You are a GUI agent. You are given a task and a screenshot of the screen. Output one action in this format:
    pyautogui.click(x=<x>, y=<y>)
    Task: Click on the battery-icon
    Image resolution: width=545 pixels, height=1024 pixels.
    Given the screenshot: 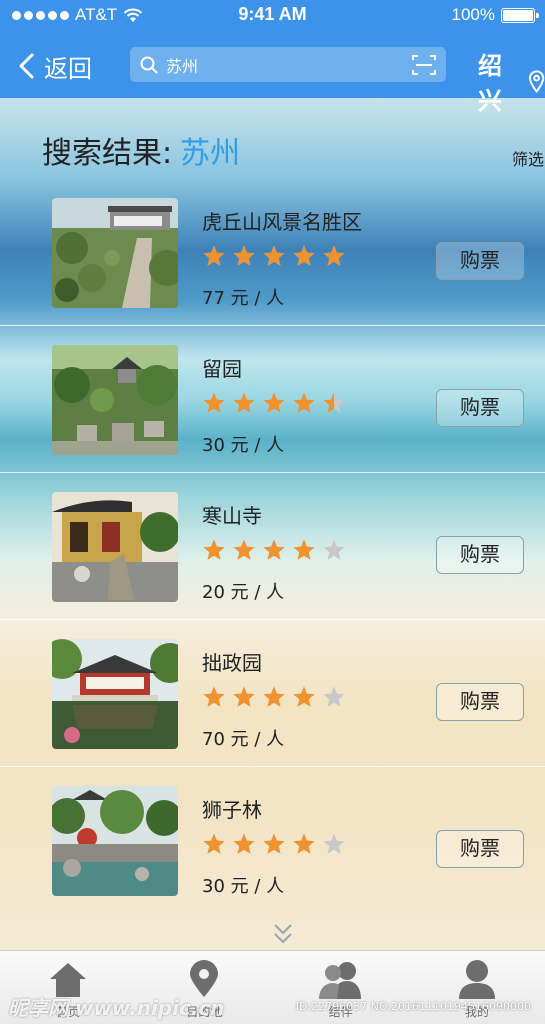 What is the action you would take?
    pyautogui.click(x=520, y=15)
    